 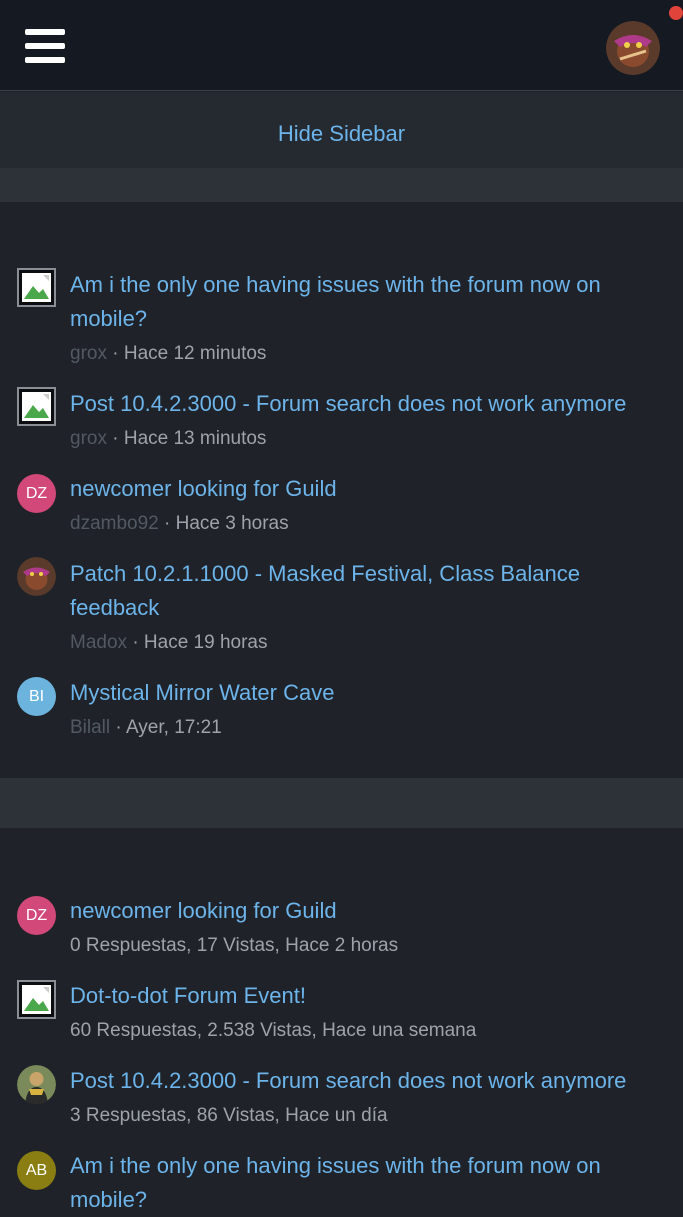 What do you see at coordinates (36, 1170) in the screenshot?
I see `avatar-initials: AB` at bounding box center [36, 1170].